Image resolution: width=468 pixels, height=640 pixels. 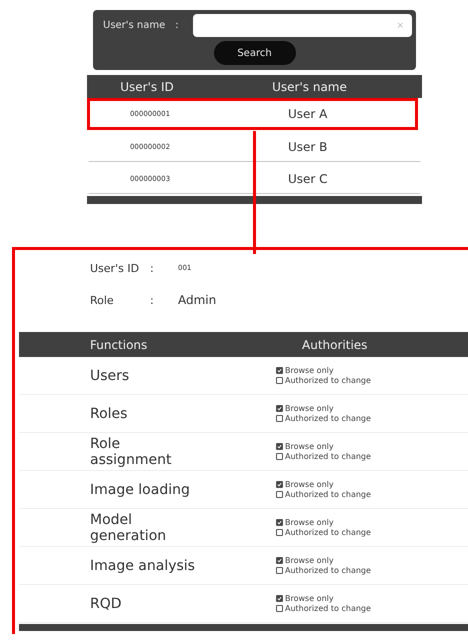 I want to click on user-name-cell: User B, so click(x=308, y=147).